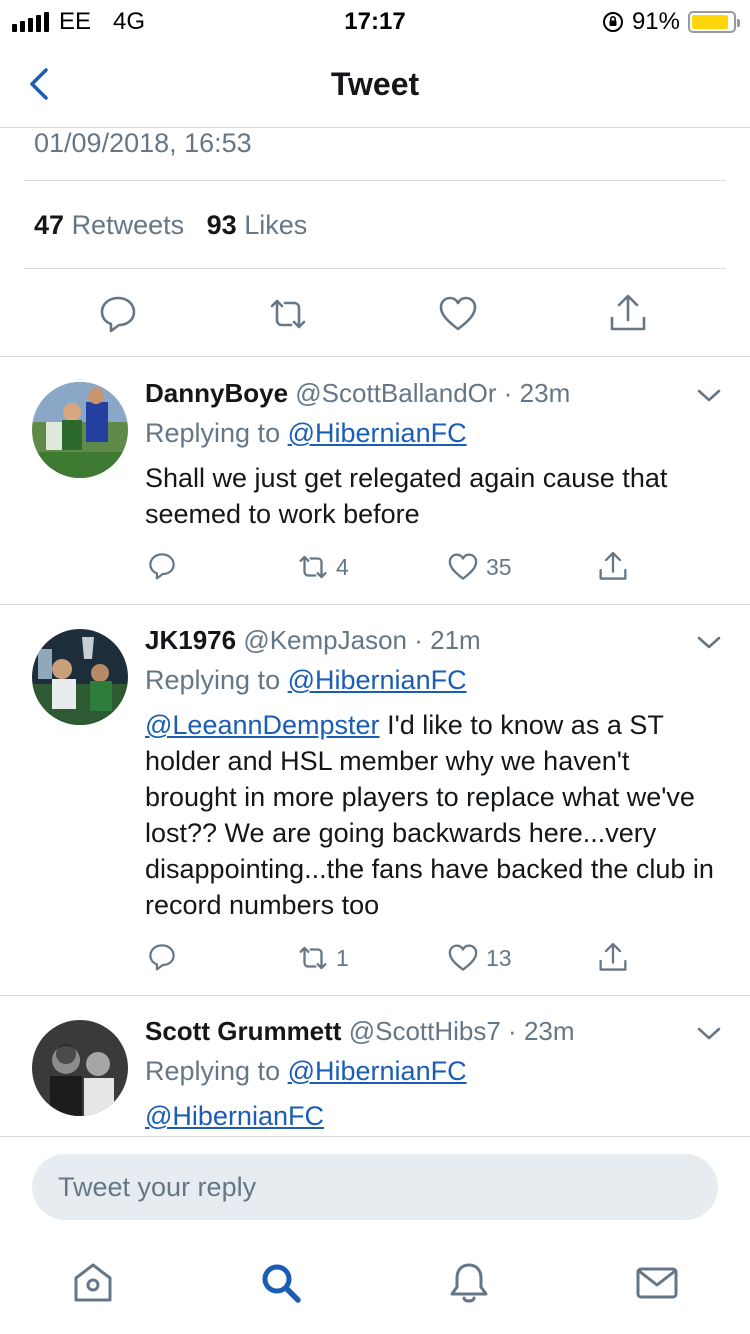 This screenshot has width=750, height=1334. I want to click on reply-placeholder: Tweet your reply, so click(157, 1186).